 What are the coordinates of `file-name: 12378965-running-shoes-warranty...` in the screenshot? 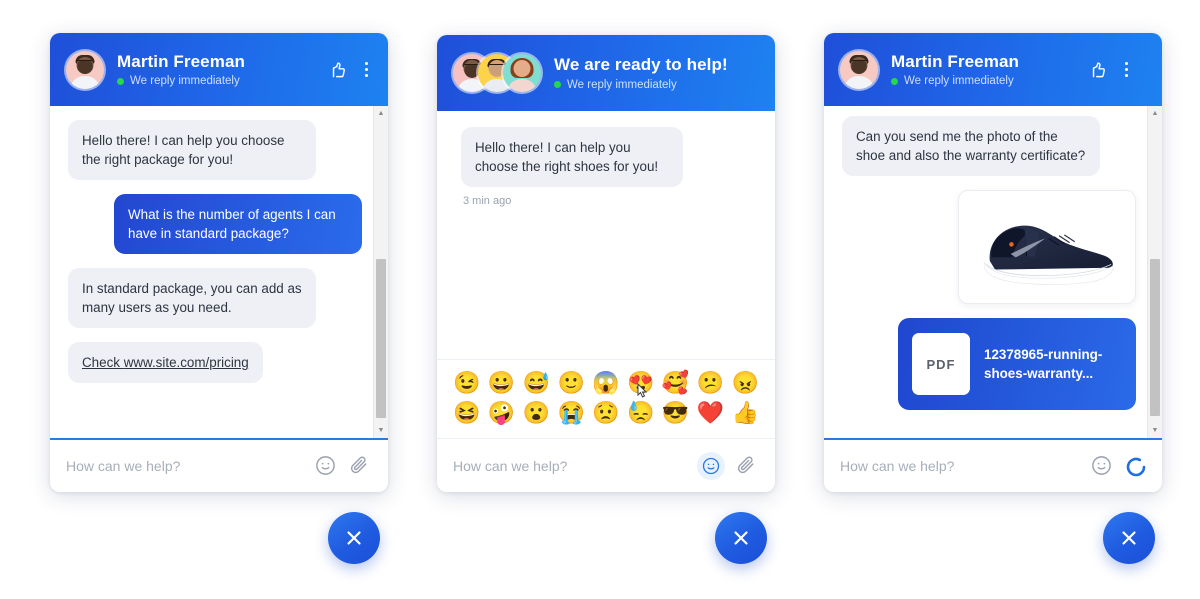 It's located at (1043, 364).